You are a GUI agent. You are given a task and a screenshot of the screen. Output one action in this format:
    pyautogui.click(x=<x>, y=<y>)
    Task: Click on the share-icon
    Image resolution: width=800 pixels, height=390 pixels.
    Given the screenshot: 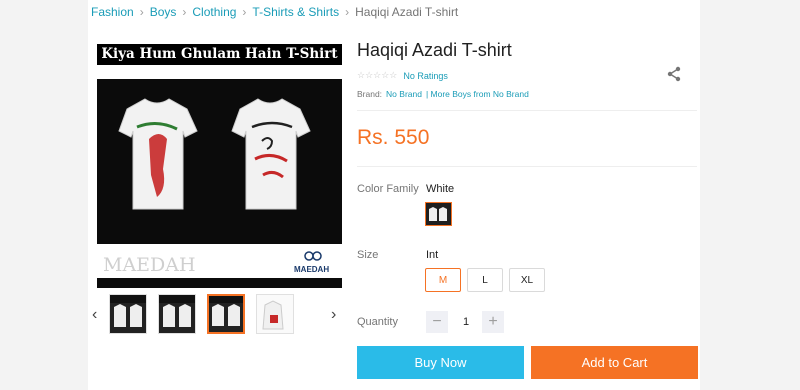 What is the action you would take?
    pyautogui.click(x=674, y=74)
    